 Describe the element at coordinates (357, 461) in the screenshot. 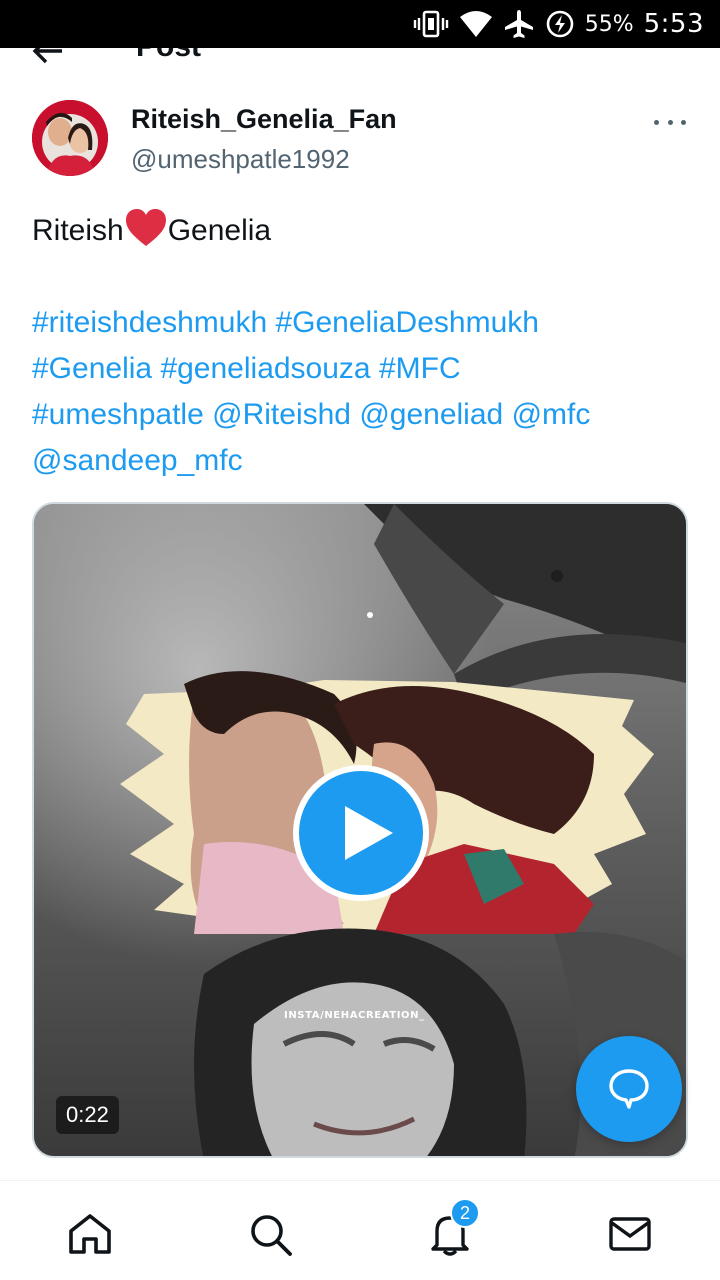

I see `post-text-line-6: @sandeep_mfc` at that location.